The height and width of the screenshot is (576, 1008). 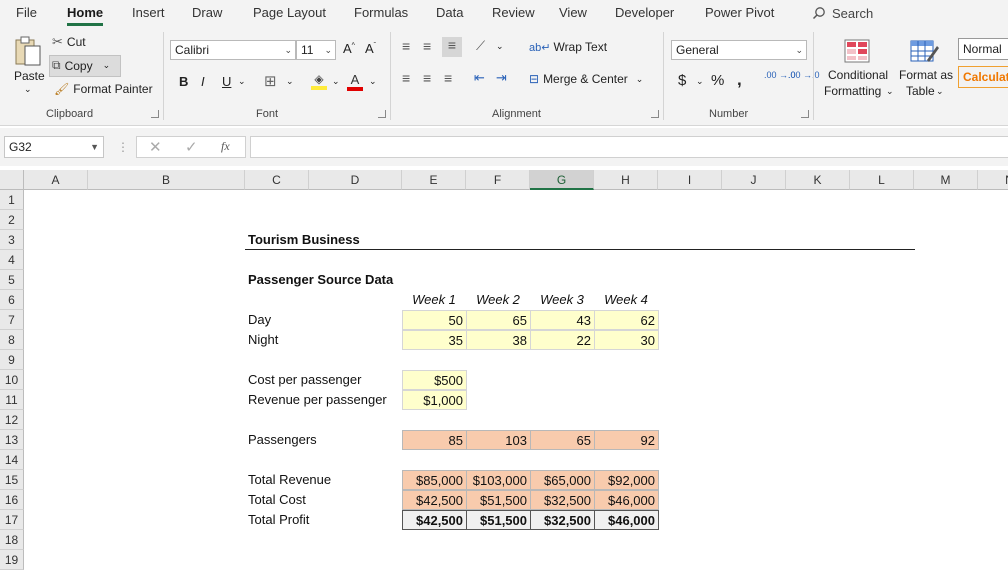 I want to click on total-cost-cell: $46,000, so click(x=626, y=500).